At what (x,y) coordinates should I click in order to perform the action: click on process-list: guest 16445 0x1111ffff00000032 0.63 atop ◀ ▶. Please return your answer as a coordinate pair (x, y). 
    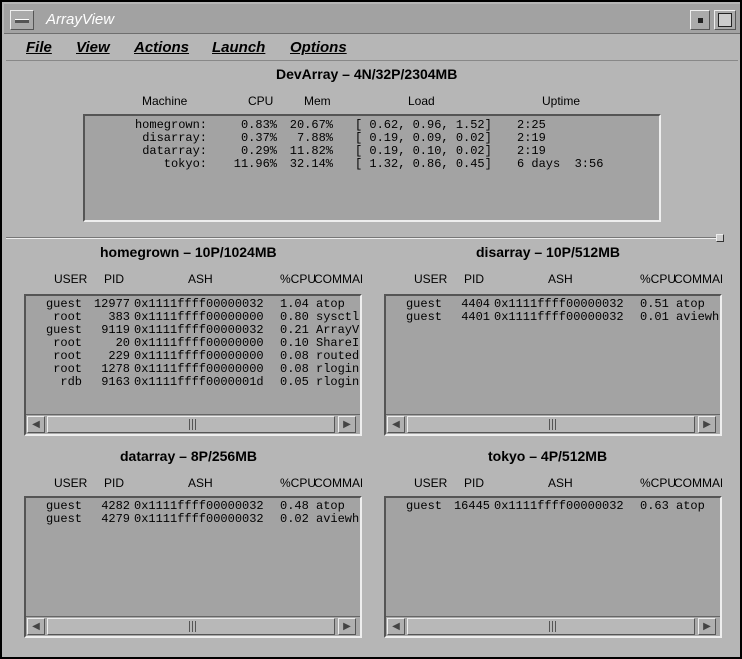
    Looking at the image, I should click on (553, 567).